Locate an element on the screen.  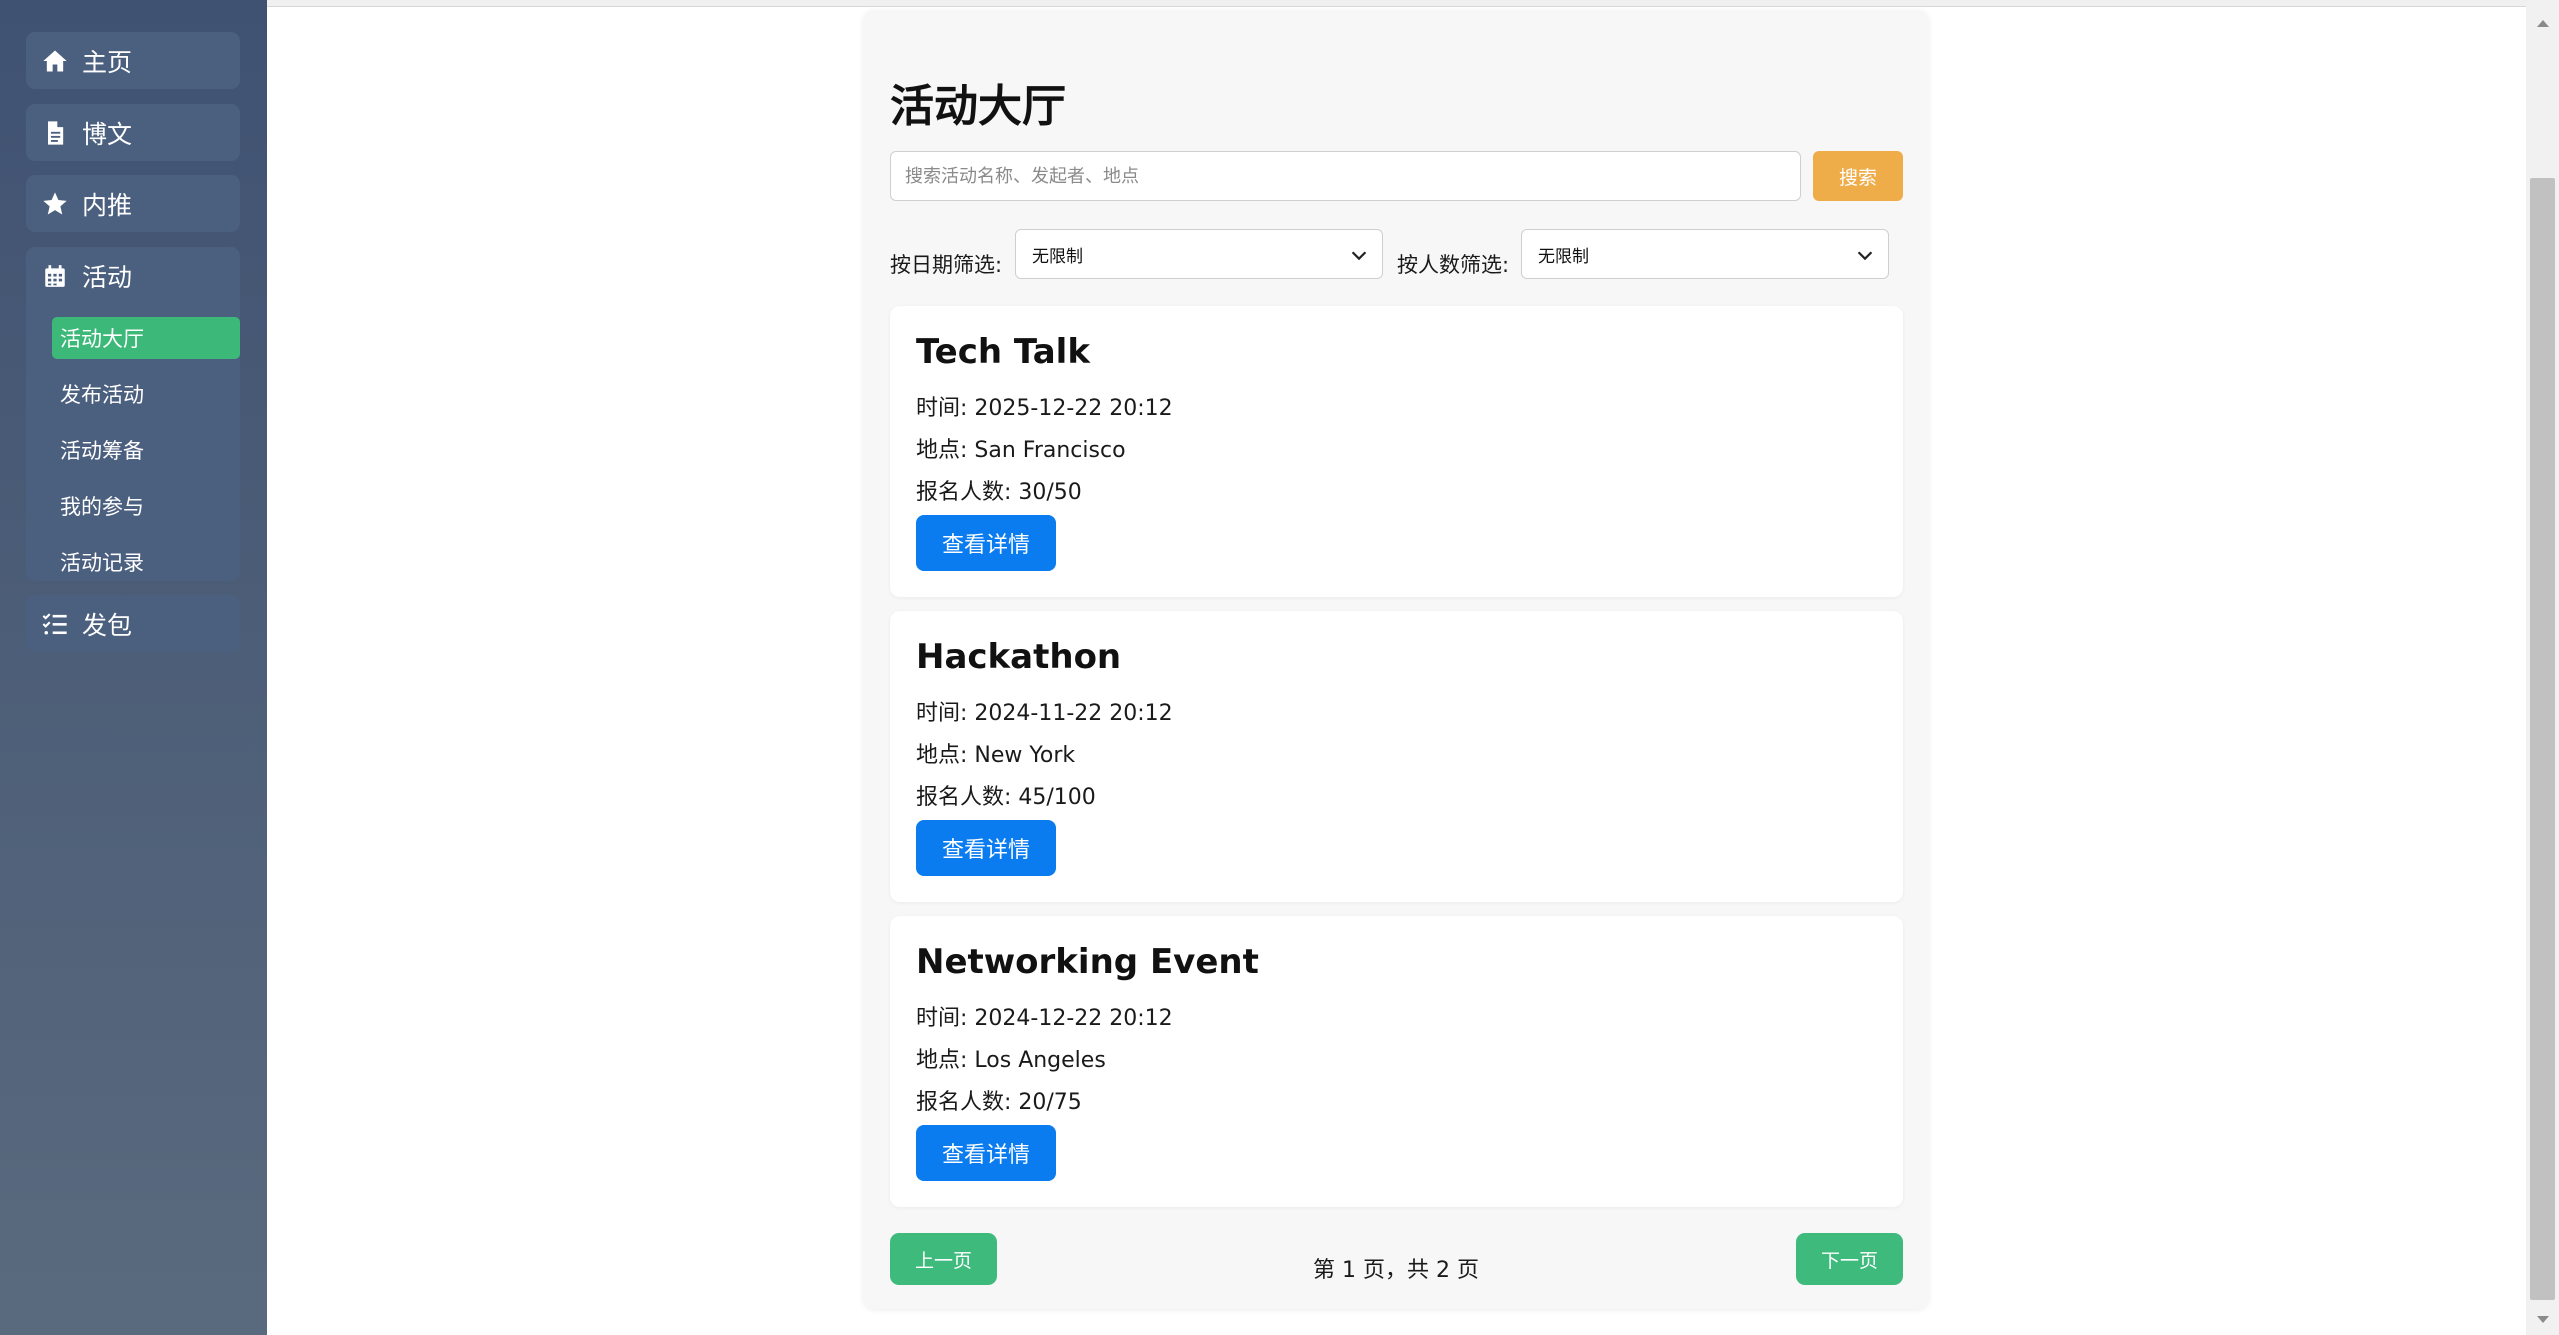
document-icon is located at coordinates (55, 133).